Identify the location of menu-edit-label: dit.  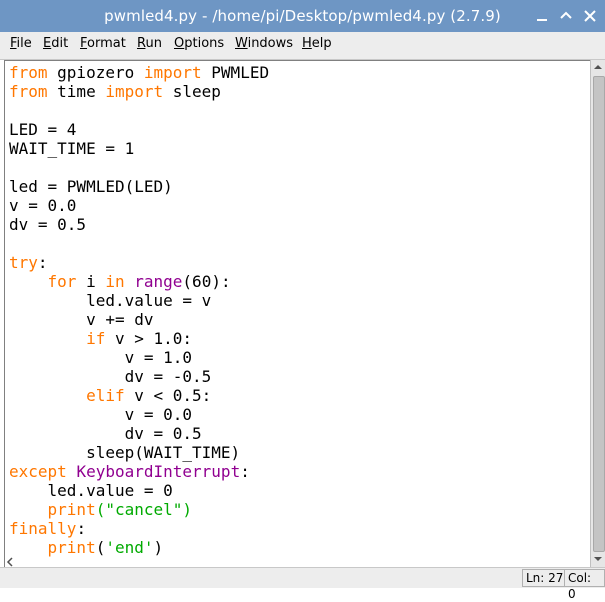
(60, 43).